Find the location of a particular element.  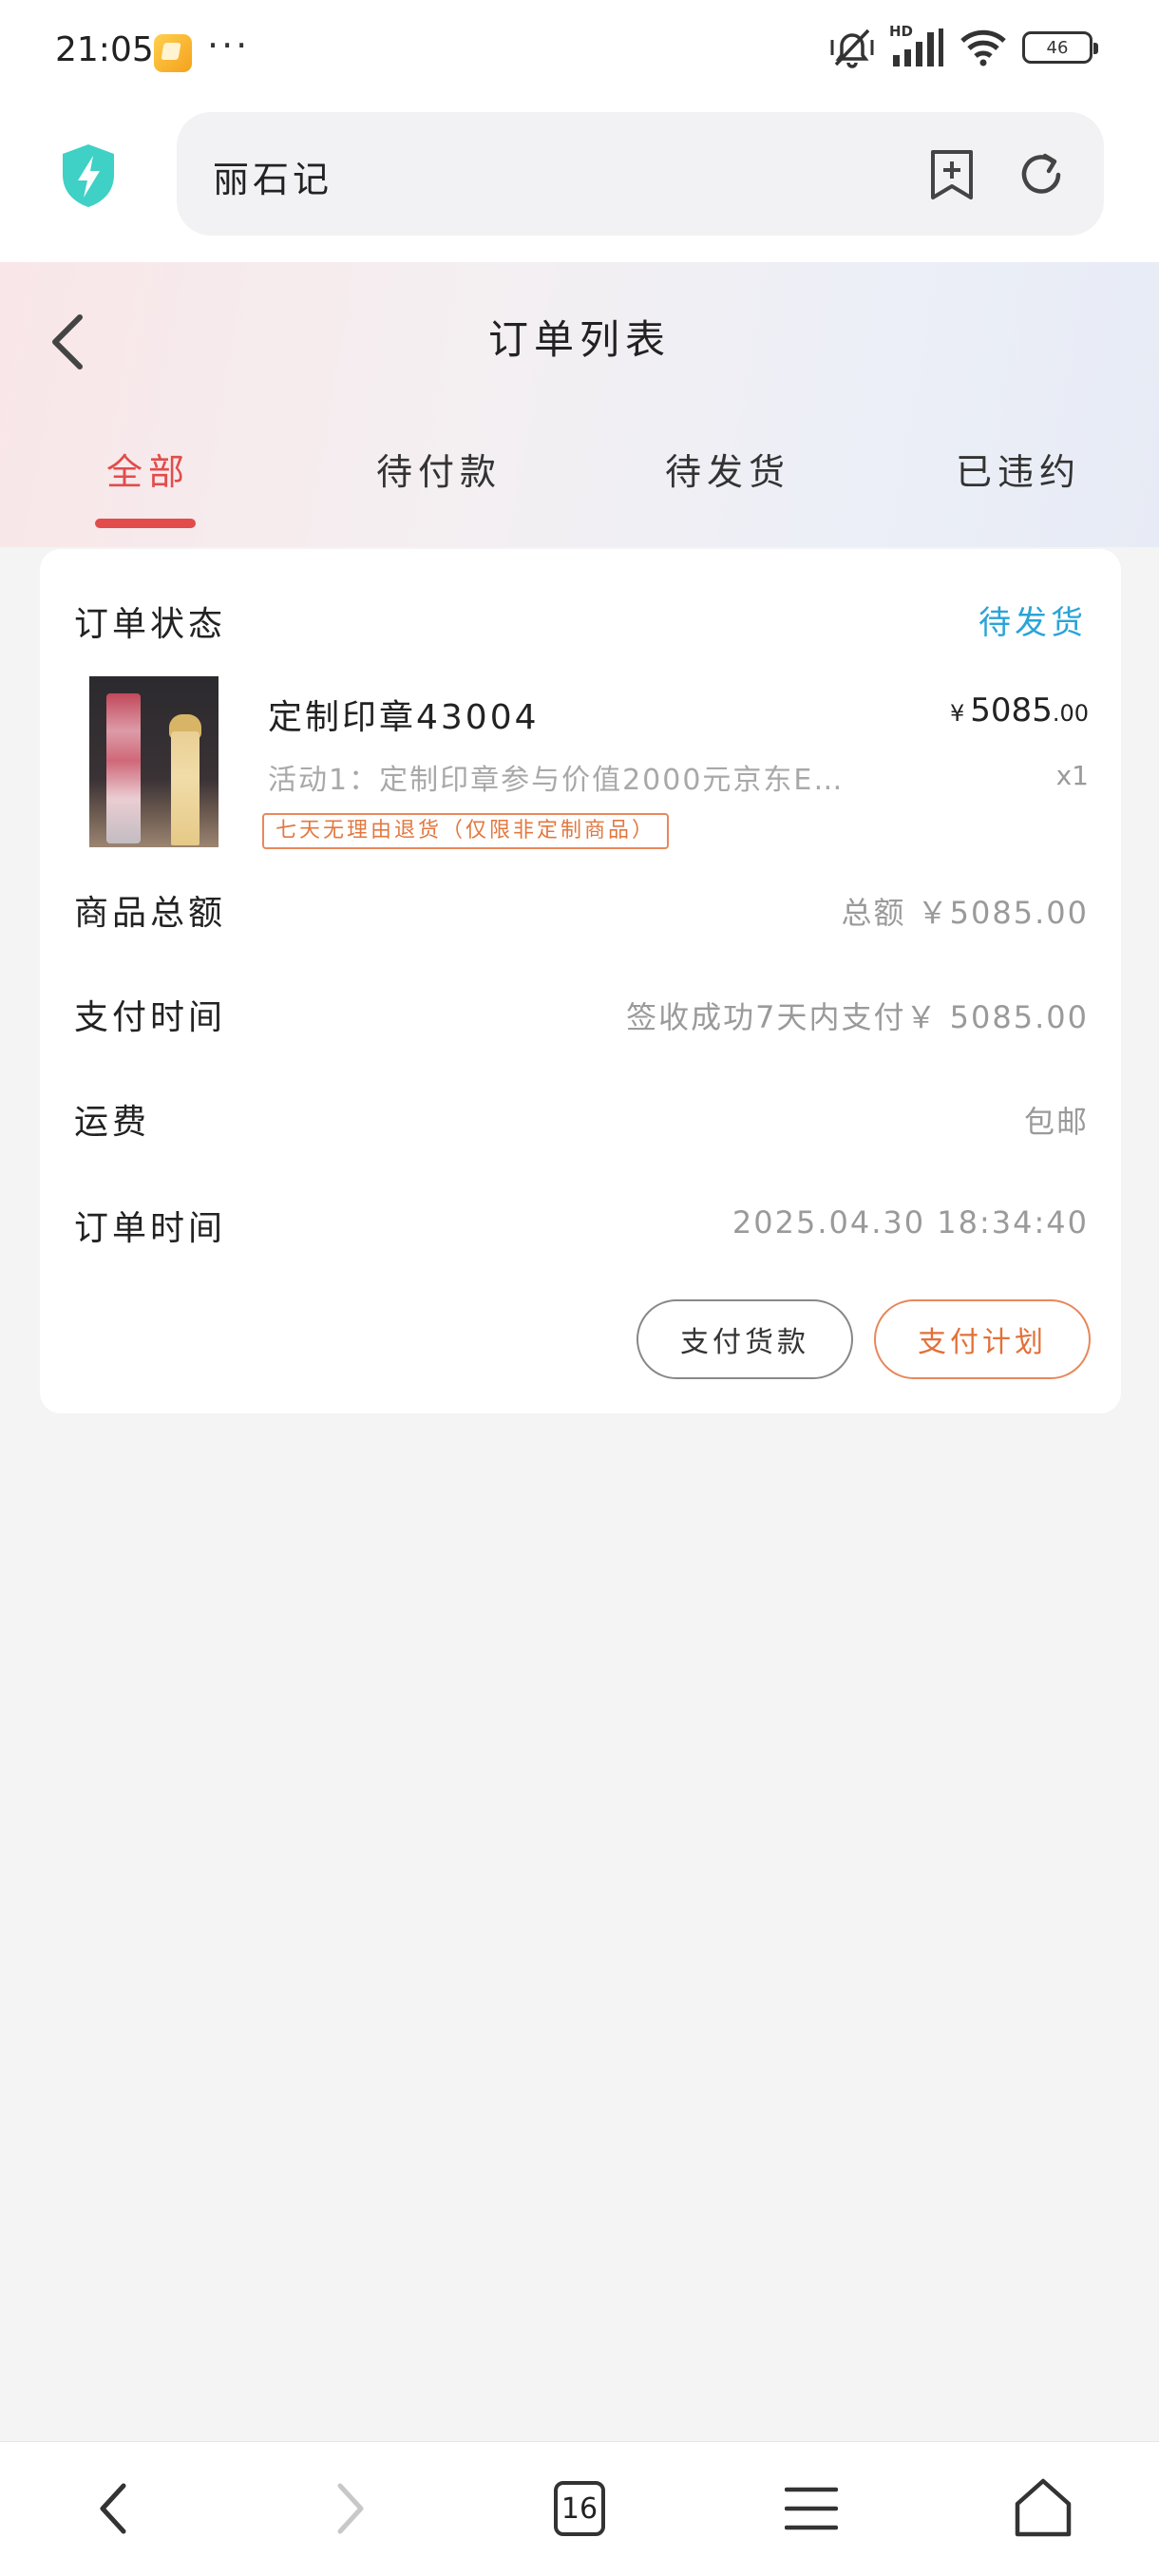

tab-all: 全部 is located at coordinates (148, 469).